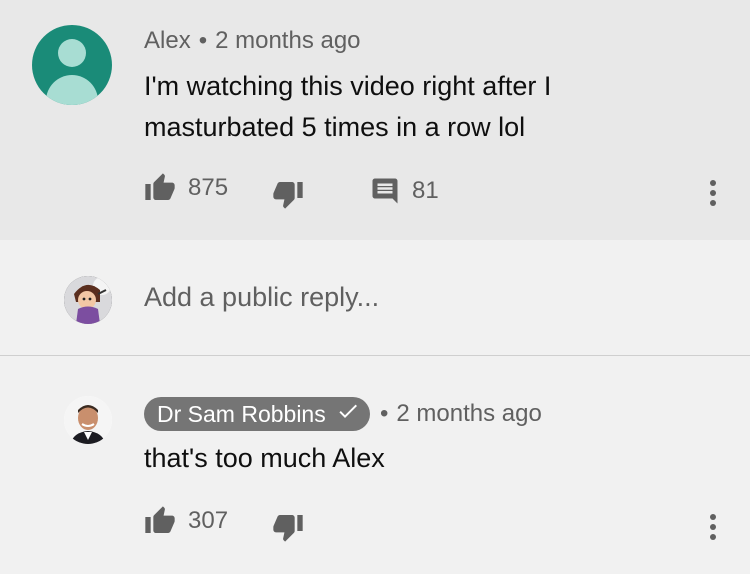 The width and height of the screenshot is (750, 574). What do you see at coordinates (404, 191) in the screenshot?
I see `reply-button: 81` at bounding box center [404, 191].